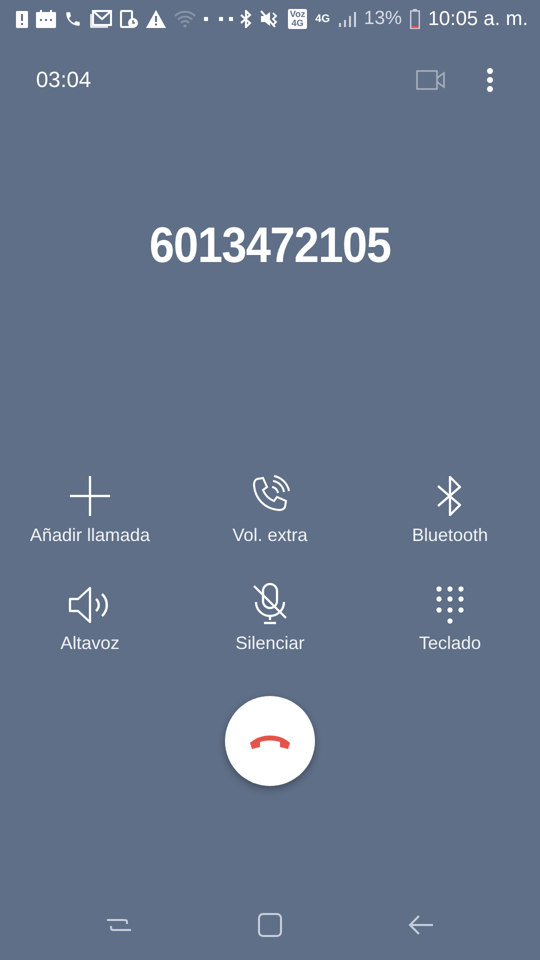 This screenshot has height=960, width=540. What do you see at coordinates (218, 19) in the screenshot?
I see `dots-icon` at bounding box center [218, 19].